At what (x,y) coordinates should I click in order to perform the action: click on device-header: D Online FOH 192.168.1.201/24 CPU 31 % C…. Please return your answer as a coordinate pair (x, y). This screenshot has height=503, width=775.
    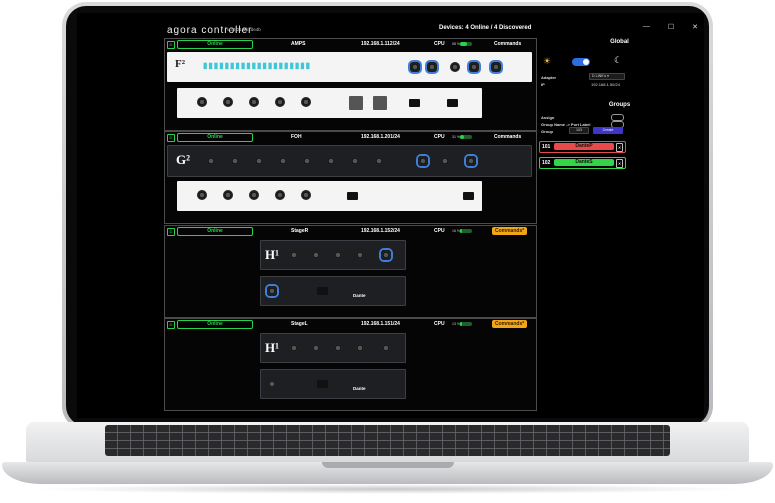
    Looking at the image, I should click on (350, 137).